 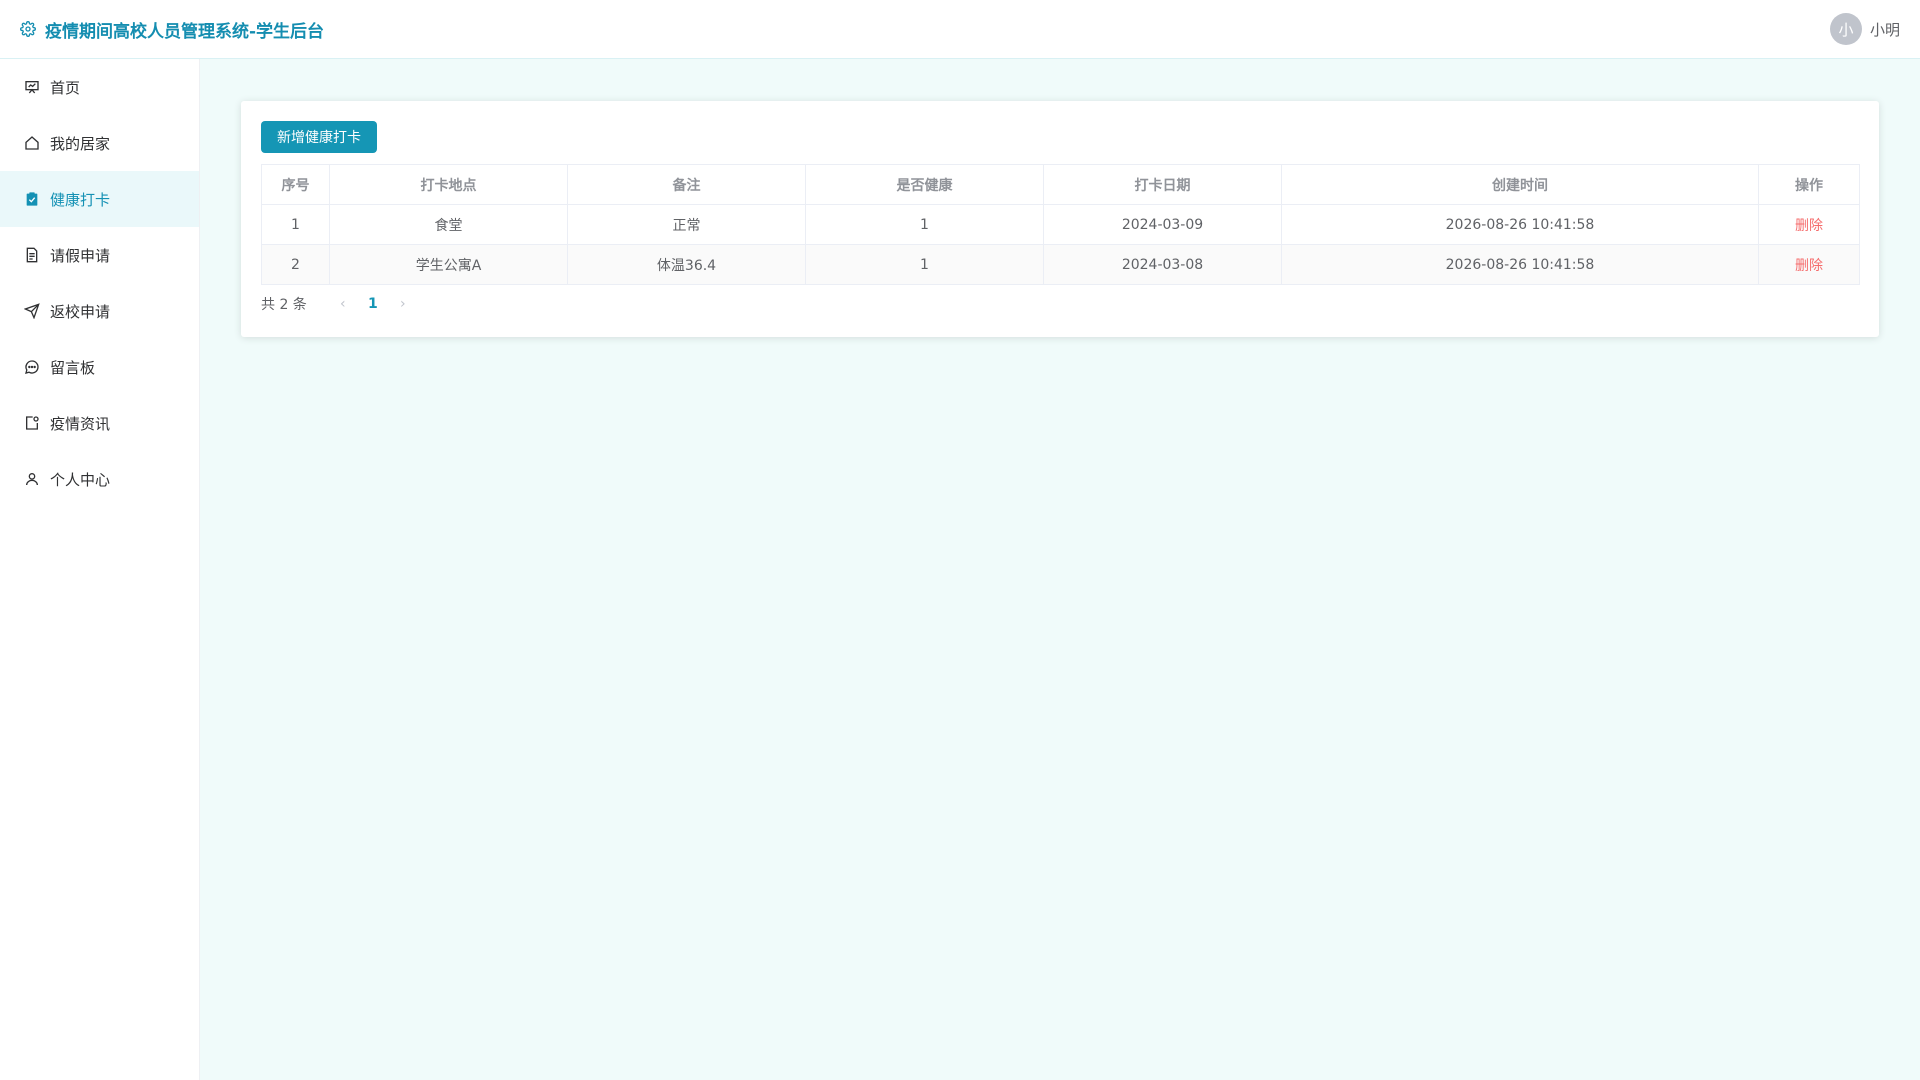 I want to click on cell-location: 学生公寓A, so click(x=448, y=264).